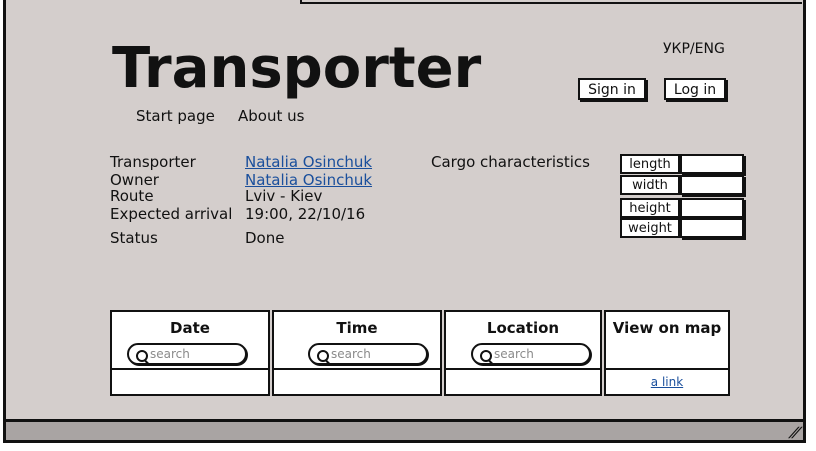 The height and width of the screenshot is (451, 816). Describe the element at coordinates (523, 328) in the screenshot. I see `location-header: Location` at that location.